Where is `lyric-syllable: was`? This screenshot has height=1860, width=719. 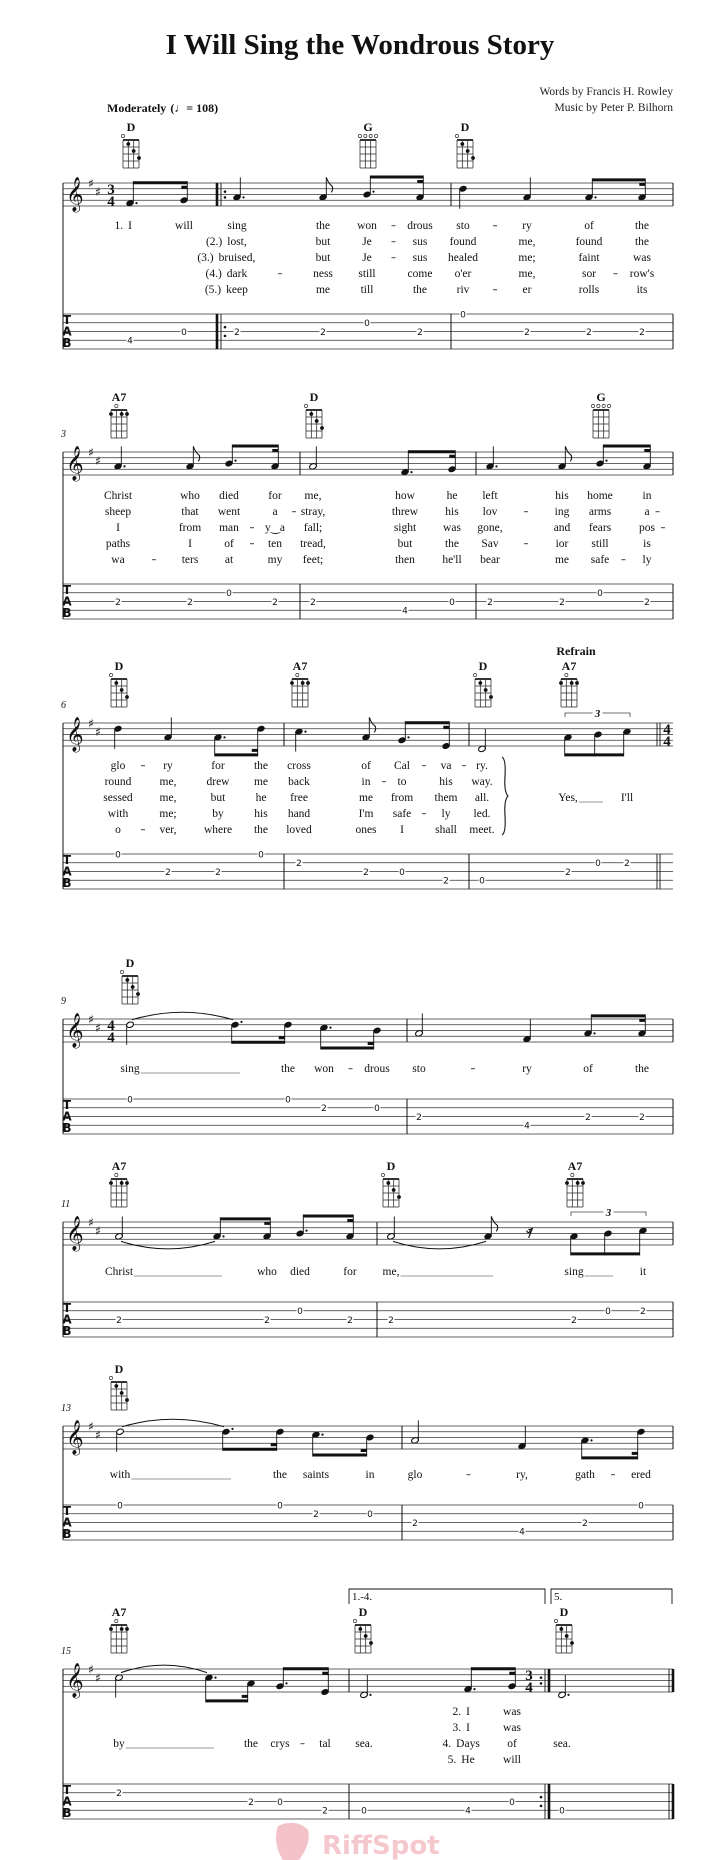
lyric-syllable: was is located at coordinates (512, 1712).